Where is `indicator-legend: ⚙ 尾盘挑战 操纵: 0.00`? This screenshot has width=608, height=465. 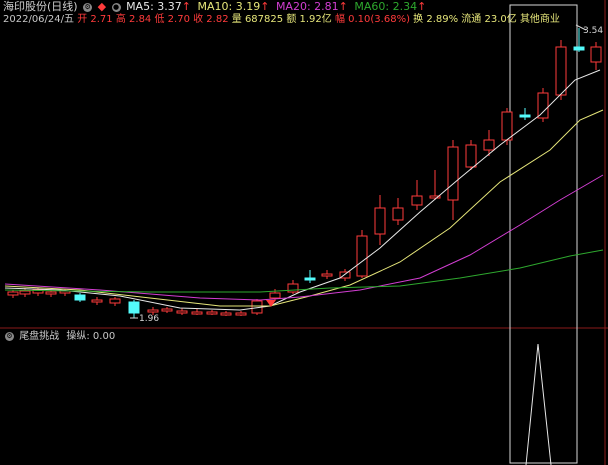 indicator-legend: ⚙ 尾盘挑战 操纵: 0.00 is located at coordinates (59, 336).